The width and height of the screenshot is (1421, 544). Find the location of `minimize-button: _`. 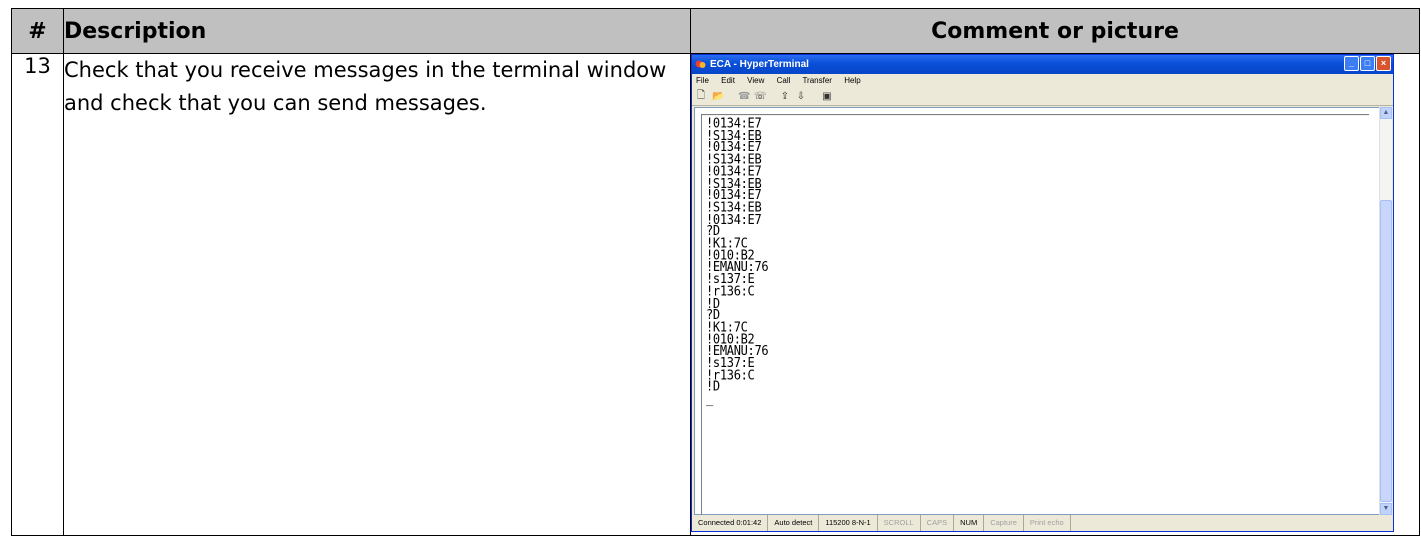

minimize-button: _ is located at coordinates (1351, 63).